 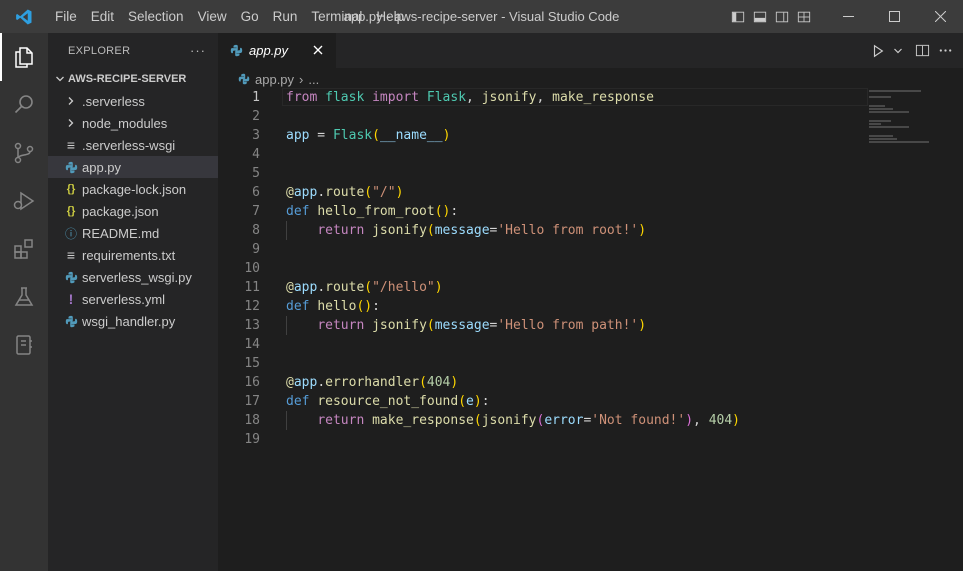 What do you see at coordinates (24, 153) in the screenshot?
I see `source-control-icon` at bounding box center [24, 153].